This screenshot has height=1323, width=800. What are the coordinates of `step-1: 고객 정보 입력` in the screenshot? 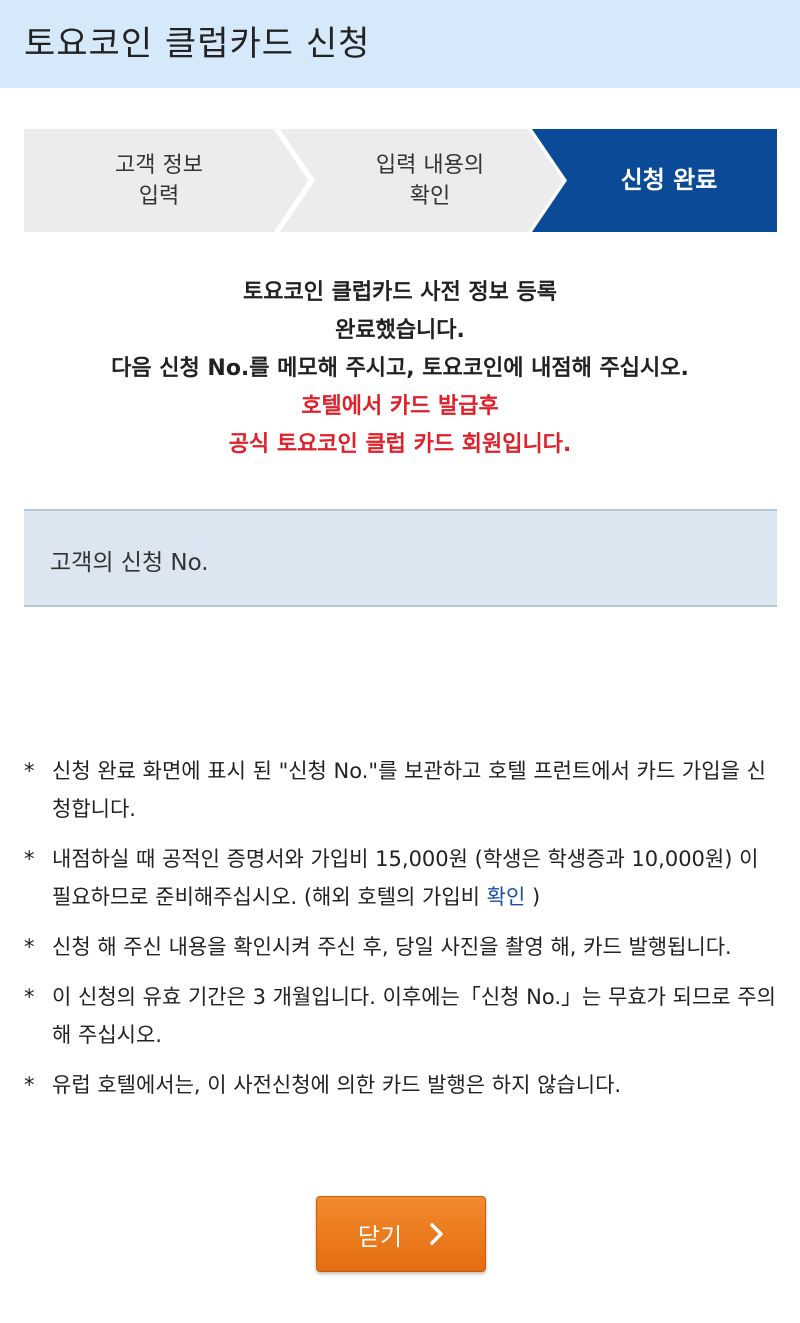 It's located at (159, 180).